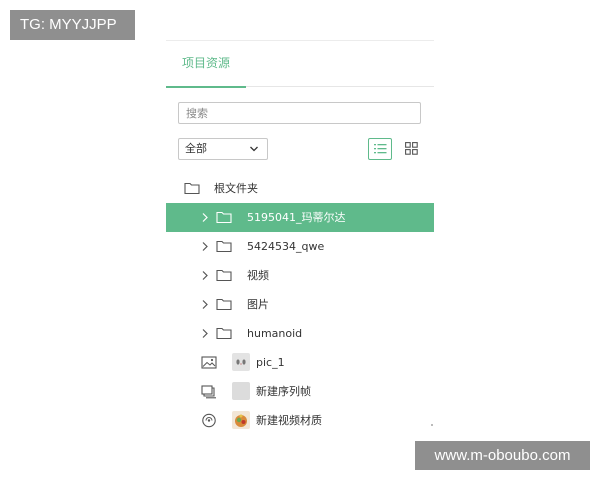 The image size is (600, 480). I want to click on tree-file-row: 新建视频材质, so click(300, 420).